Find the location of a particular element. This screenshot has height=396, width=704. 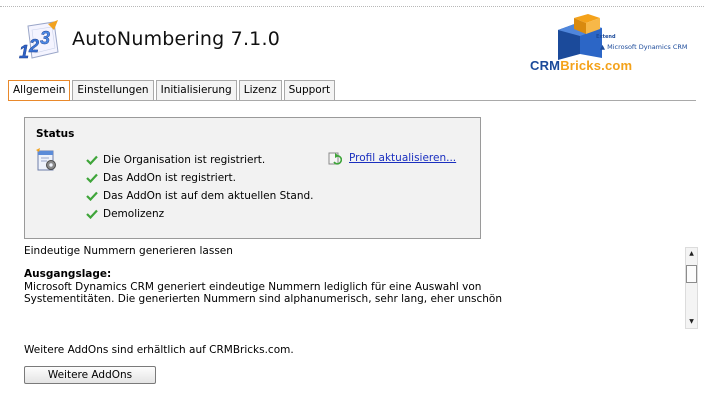

tab-allgemein: Allgemein is located at coordinates (39, 90).